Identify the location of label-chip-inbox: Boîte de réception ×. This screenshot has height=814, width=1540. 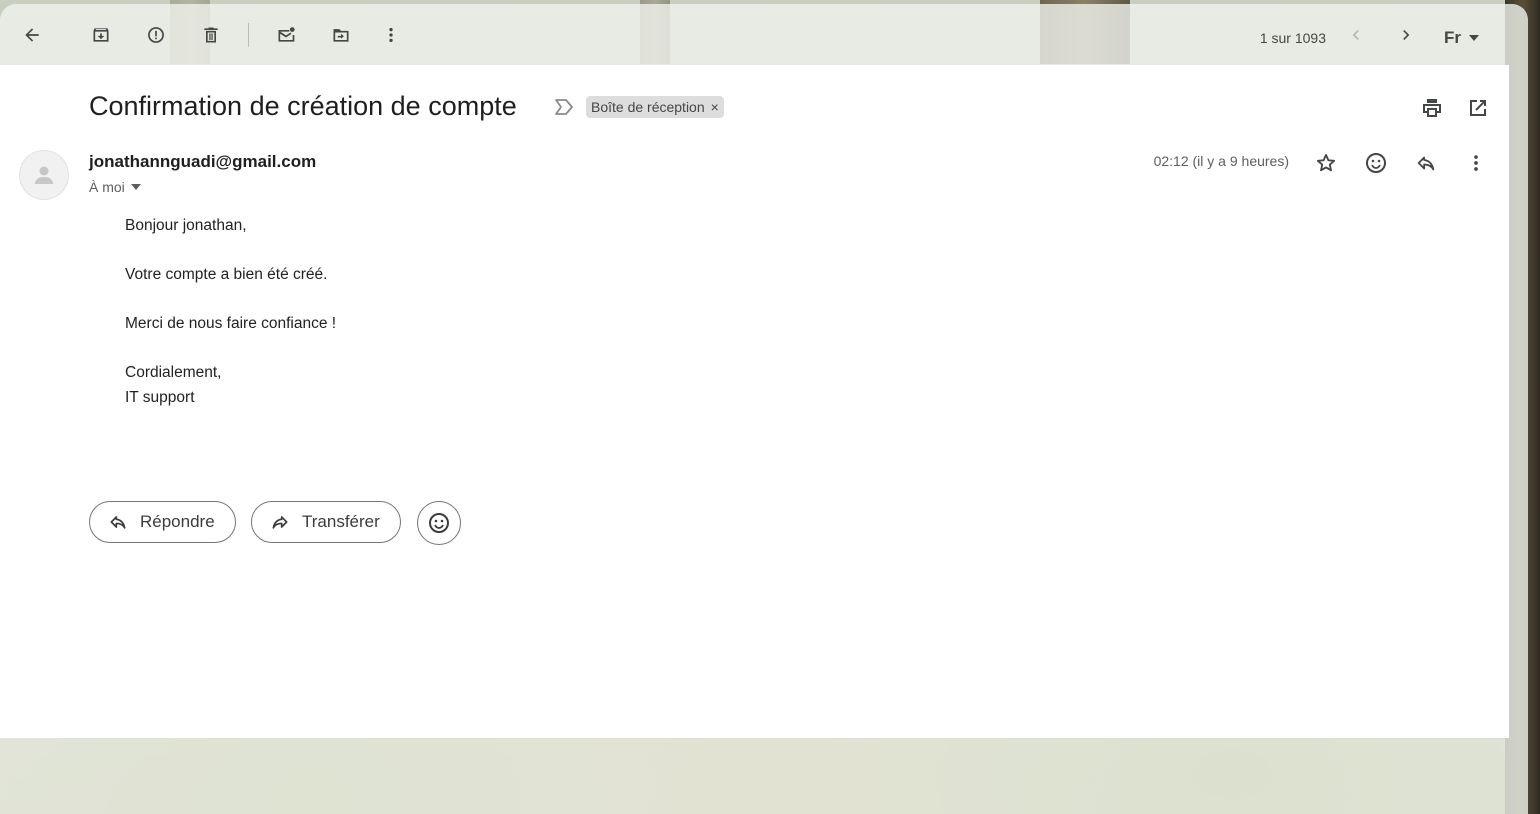
(655, 107).